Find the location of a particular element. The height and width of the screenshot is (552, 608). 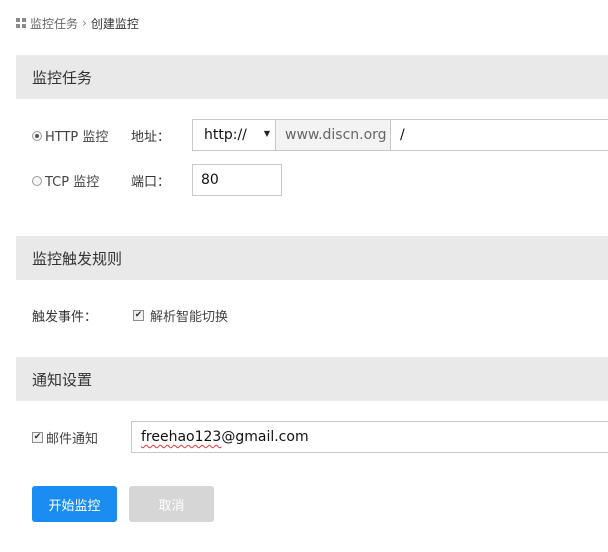

section-header-task: 监控任务 is located at coordinates (312, 77).